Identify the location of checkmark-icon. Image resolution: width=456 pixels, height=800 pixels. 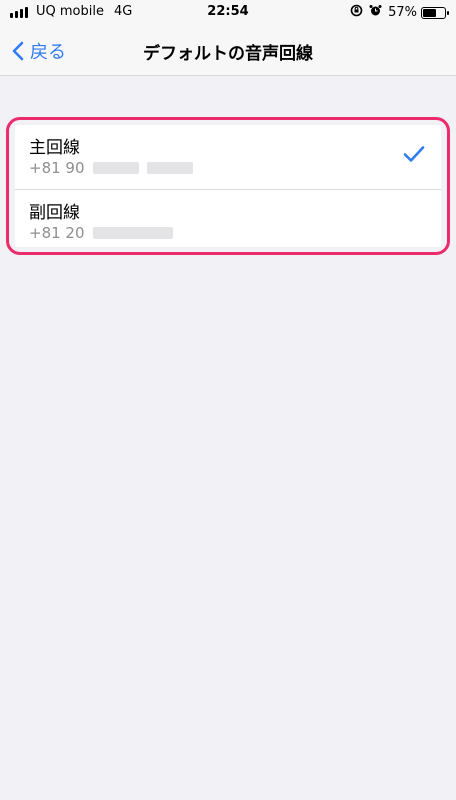
(414, 156).